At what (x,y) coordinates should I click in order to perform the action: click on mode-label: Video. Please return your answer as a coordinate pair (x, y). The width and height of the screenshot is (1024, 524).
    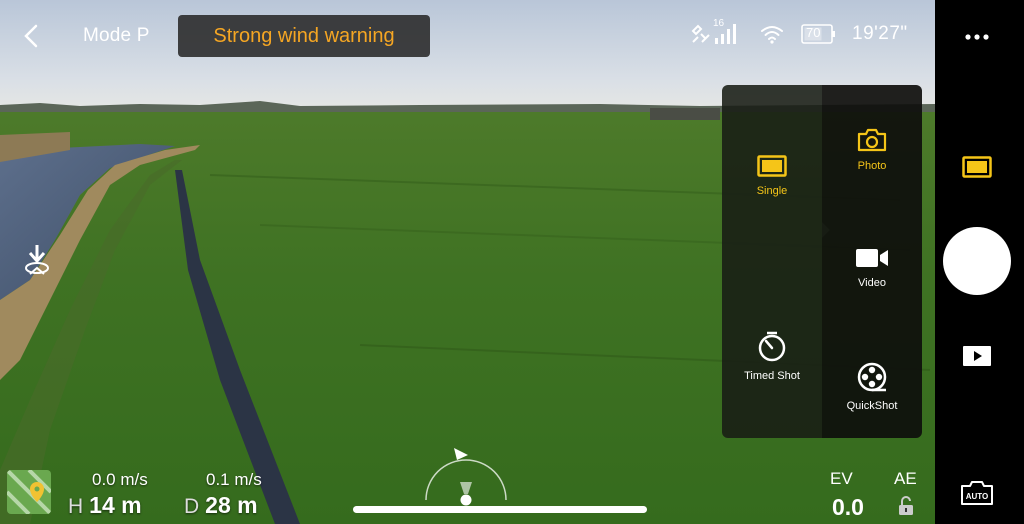
    Looking at the image, I should click on (872, 283).